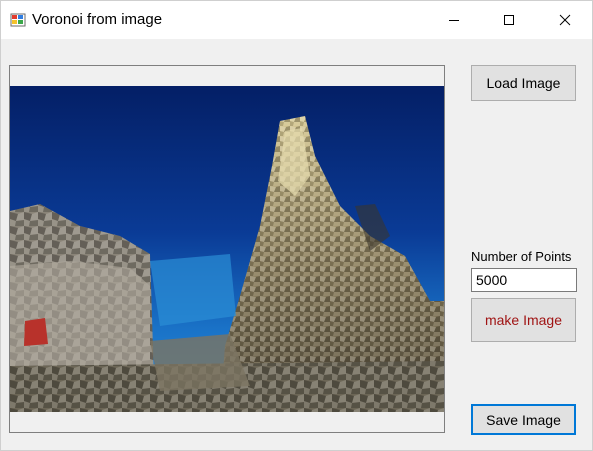 The height and width of the screenshot is (451, 593). I want to click on minimize-button, so click(454, 20).